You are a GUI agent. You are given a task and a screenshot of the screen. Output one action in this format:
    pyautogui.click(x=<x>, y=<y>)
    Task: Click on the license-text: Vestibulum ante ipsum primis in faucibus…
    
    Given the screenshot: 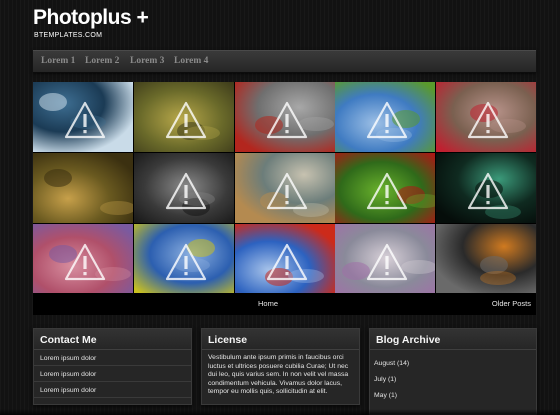 What is the action you would take?
    pyautogui.click(x=278, y=375)
    